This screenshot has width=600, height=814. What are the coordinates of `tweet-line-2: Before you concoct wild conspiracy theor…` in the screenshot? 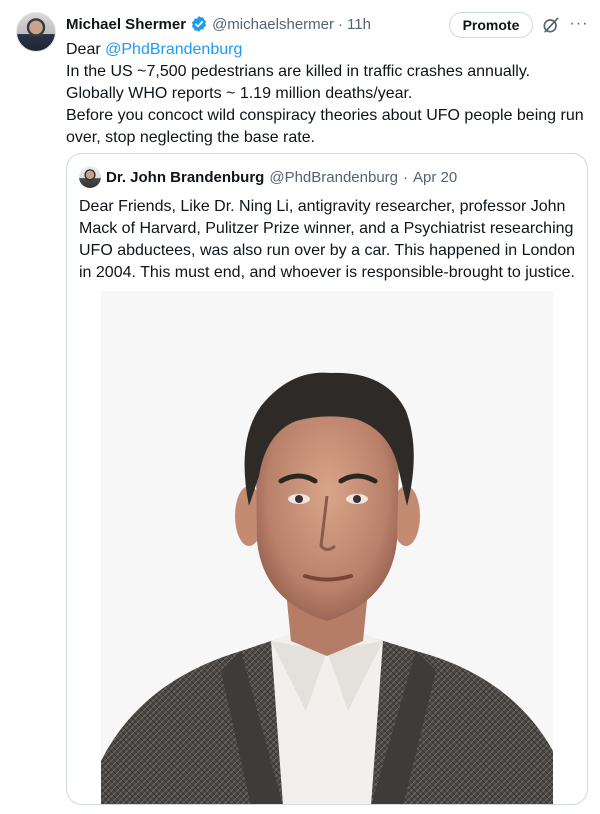 It's located at (325, 126).